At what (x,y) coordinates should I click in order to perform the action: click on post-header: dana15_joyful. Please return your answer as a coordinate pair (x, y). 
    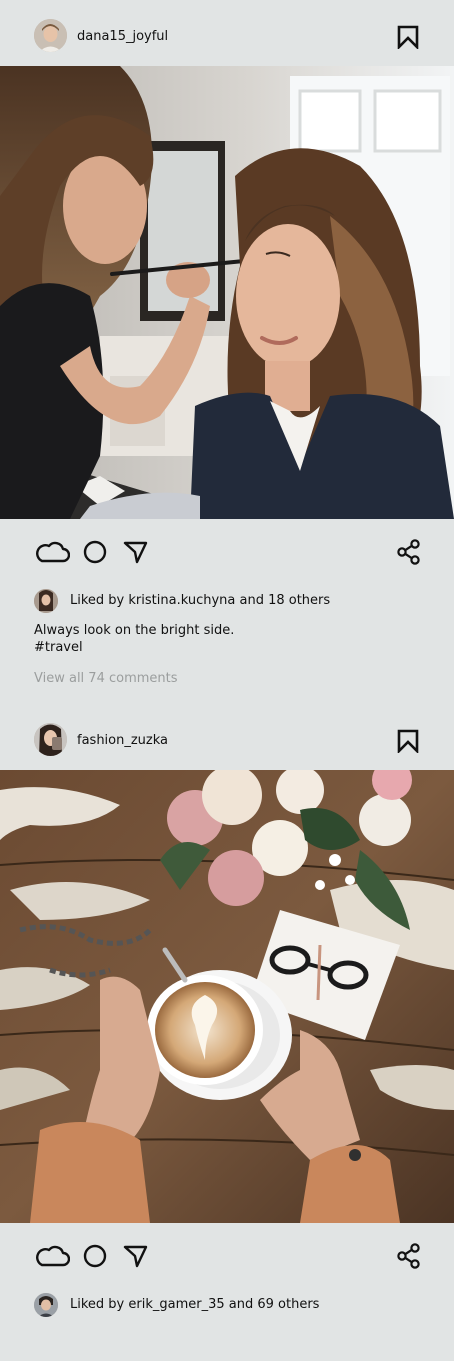
    Looking at the image, I should click on (227, 33).